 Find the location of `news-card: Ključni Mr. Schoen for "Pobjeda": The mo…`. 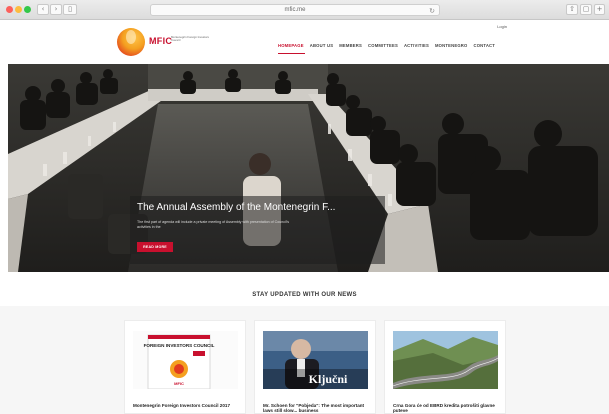

news-card: Ključni Mr. Schoen for "Pobjeda": The mo… is located at coordinates (315, 367).